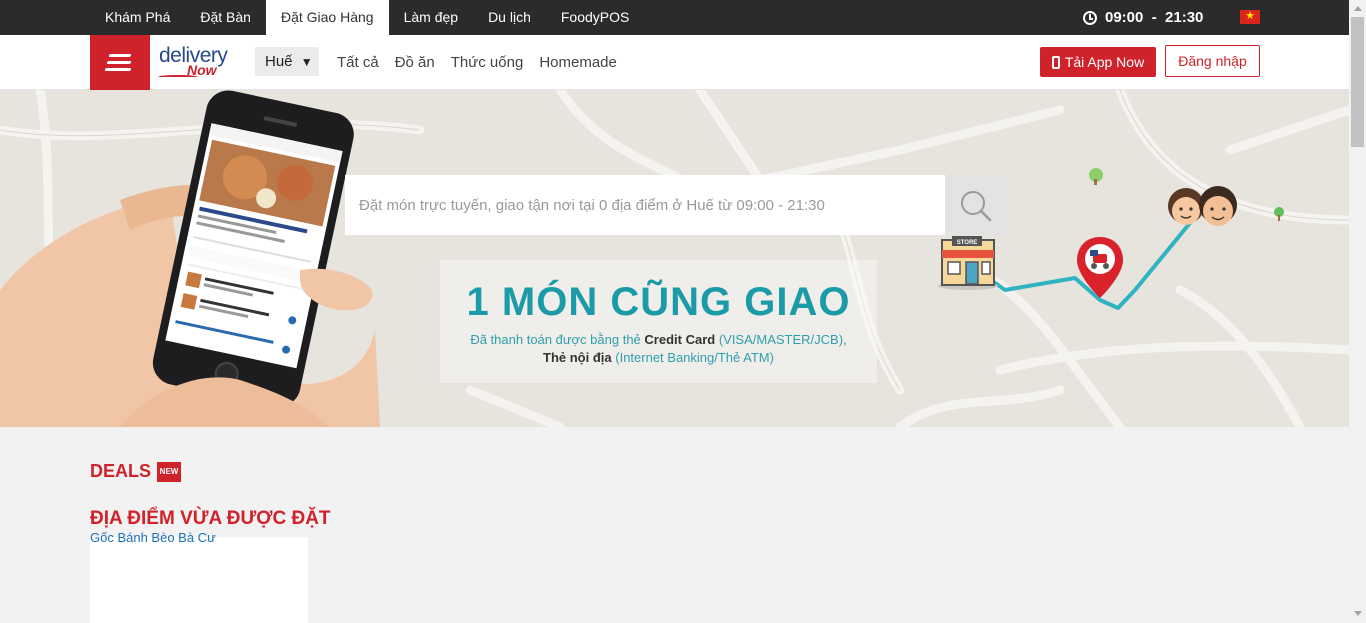  I want to click on promo-credit-card: Credit Card, so click(680, 339).